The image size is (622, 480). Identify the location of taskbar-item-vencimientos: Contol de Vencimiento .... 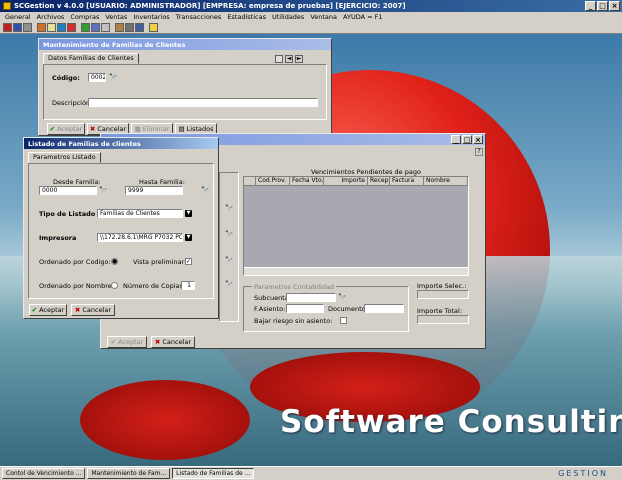
(44, 473).